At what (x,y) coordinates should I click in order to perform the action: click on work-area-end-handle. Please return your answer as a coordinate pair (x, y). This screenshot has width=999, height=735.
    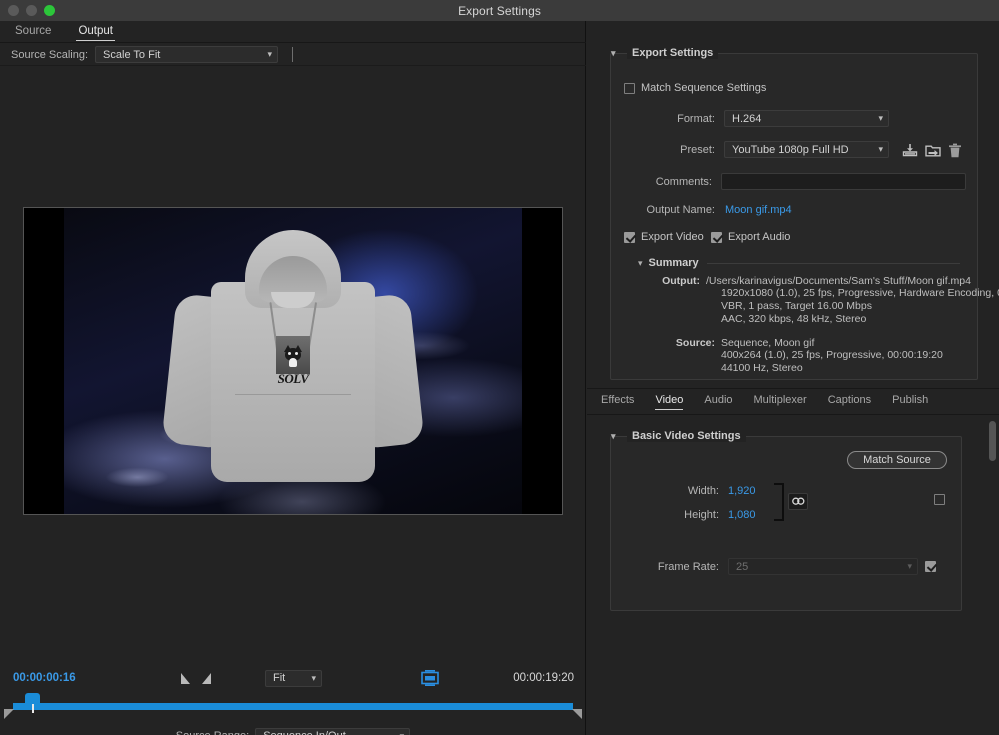
    Looking at the image, I should click on (577, 714).